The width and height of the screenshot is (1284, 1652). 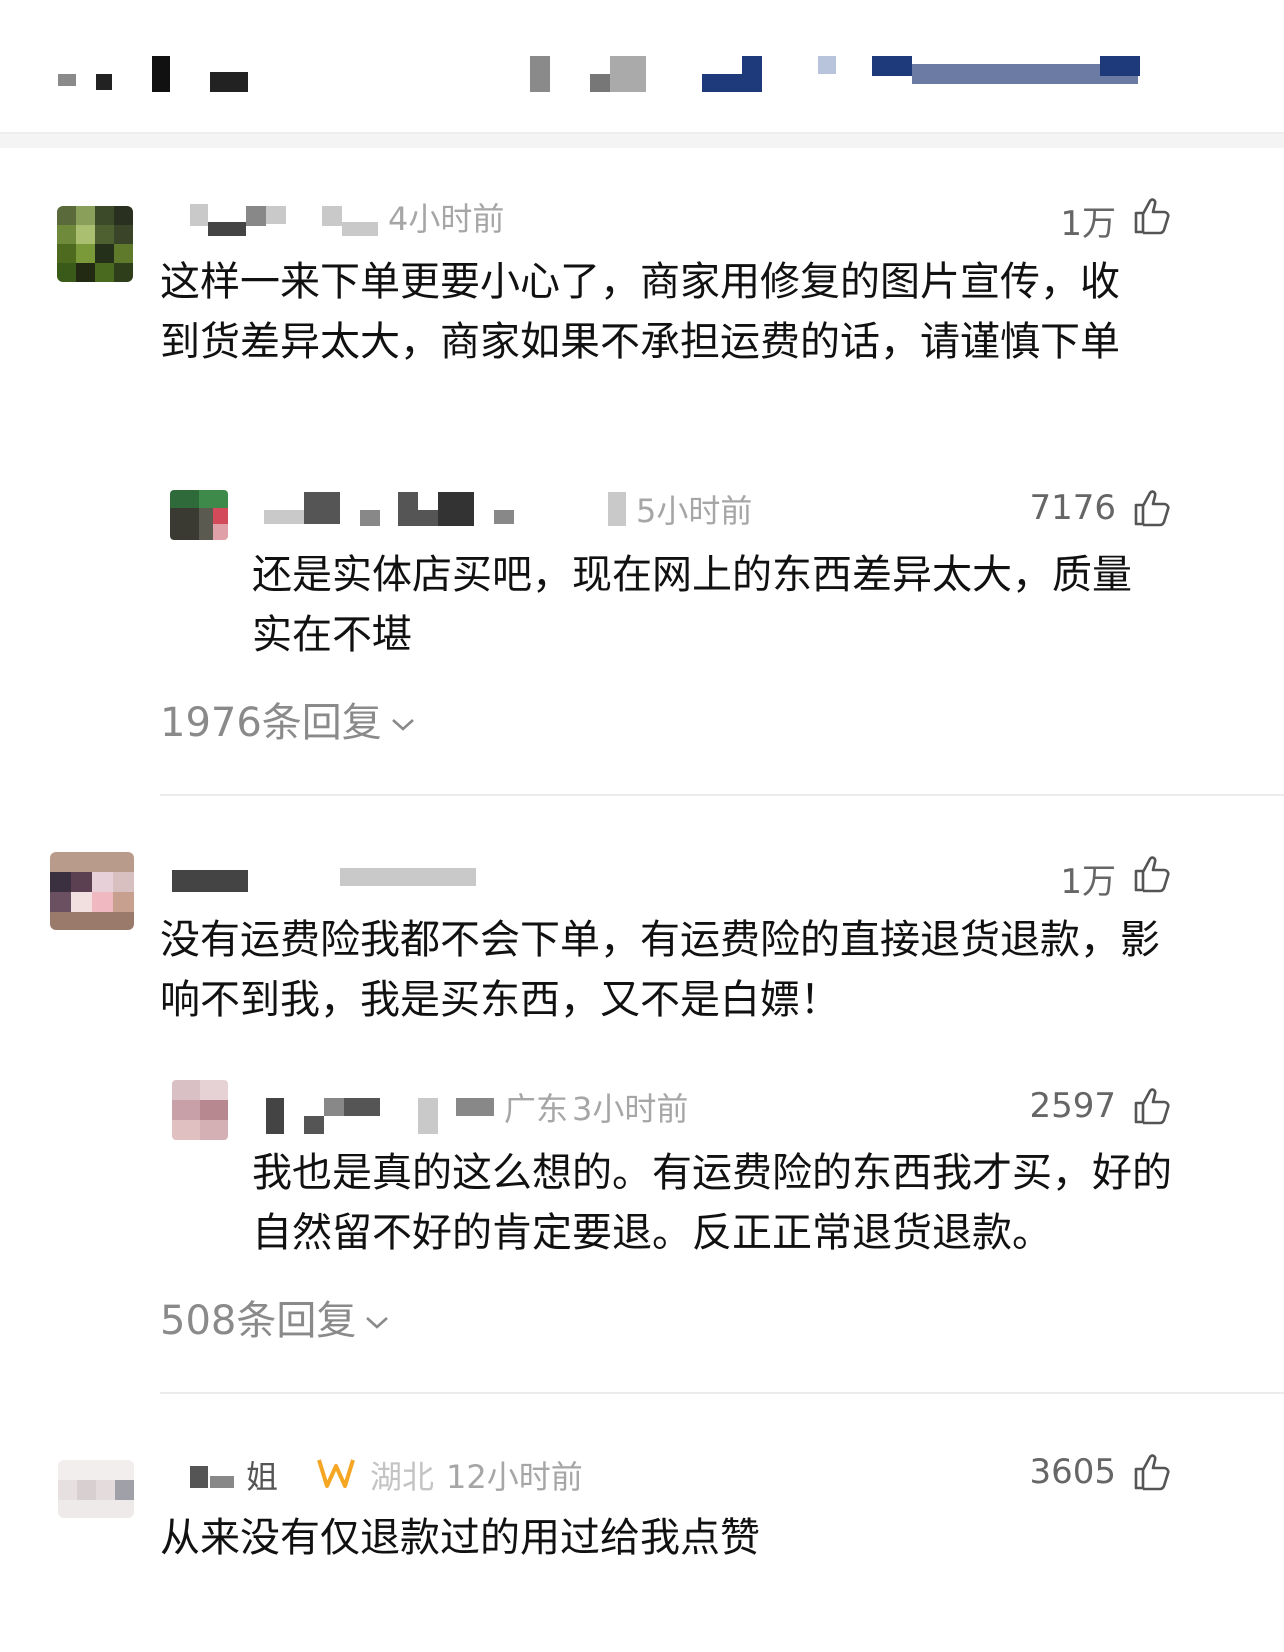 I want to click on like-count: 2597, so click(x=1072, y=1106).